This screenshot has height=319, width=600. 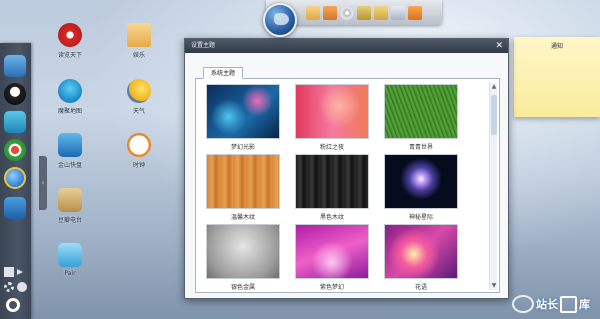 I want to click on grid-icon, so click(x=9, y=272).